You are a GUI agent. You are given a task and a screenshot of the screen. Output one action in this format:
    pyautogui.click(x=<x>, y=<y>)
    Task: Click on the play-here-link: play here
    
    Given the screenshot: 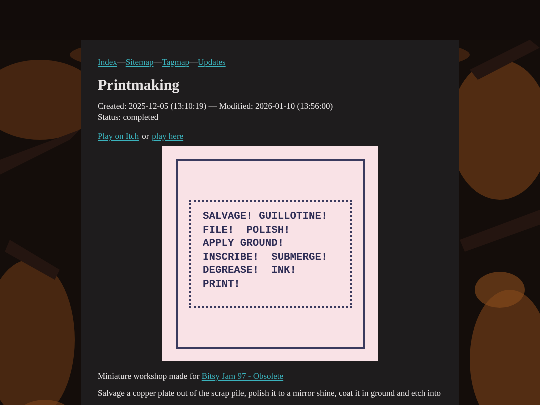 What is the action you would take?
    pyautogui.click(x=168, y=136)
    